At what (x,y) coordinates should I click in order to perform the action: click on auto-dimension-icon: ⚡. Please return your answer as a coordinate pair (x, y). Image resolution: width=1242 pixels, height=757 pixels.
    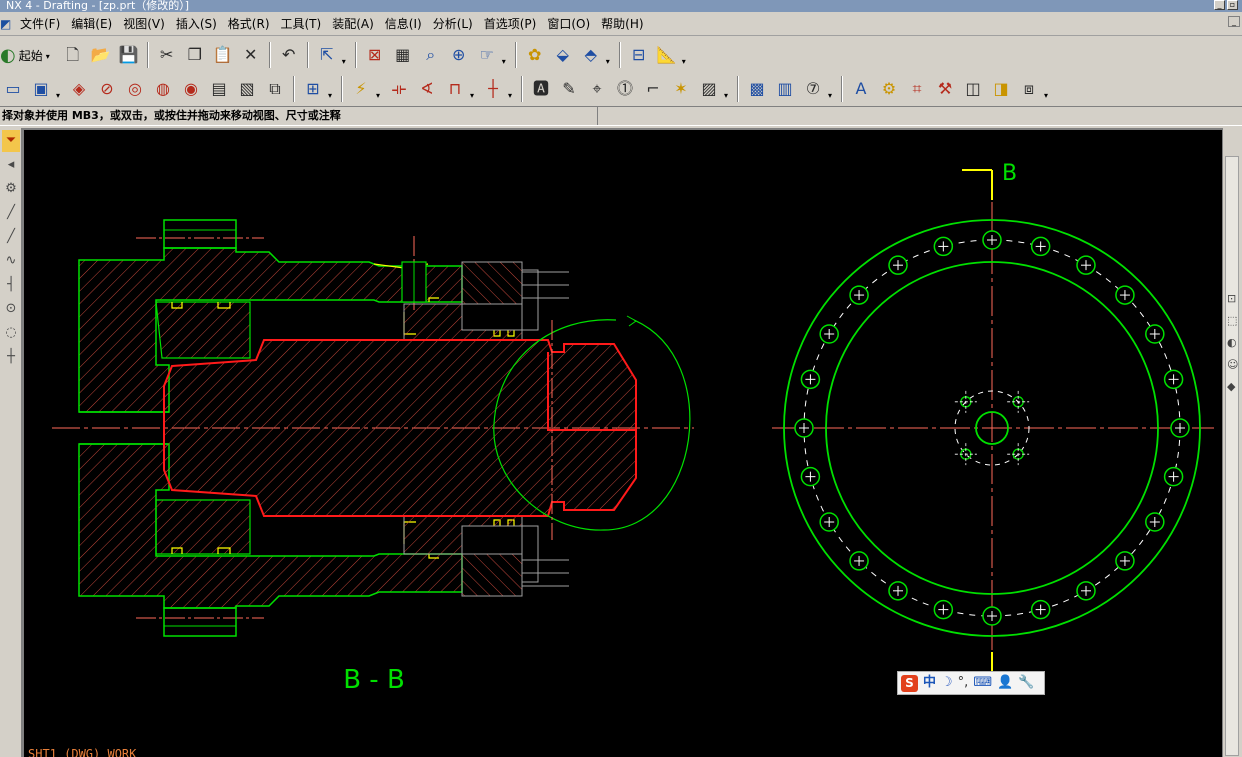
    Looking at the image, I should click on (361, 89).